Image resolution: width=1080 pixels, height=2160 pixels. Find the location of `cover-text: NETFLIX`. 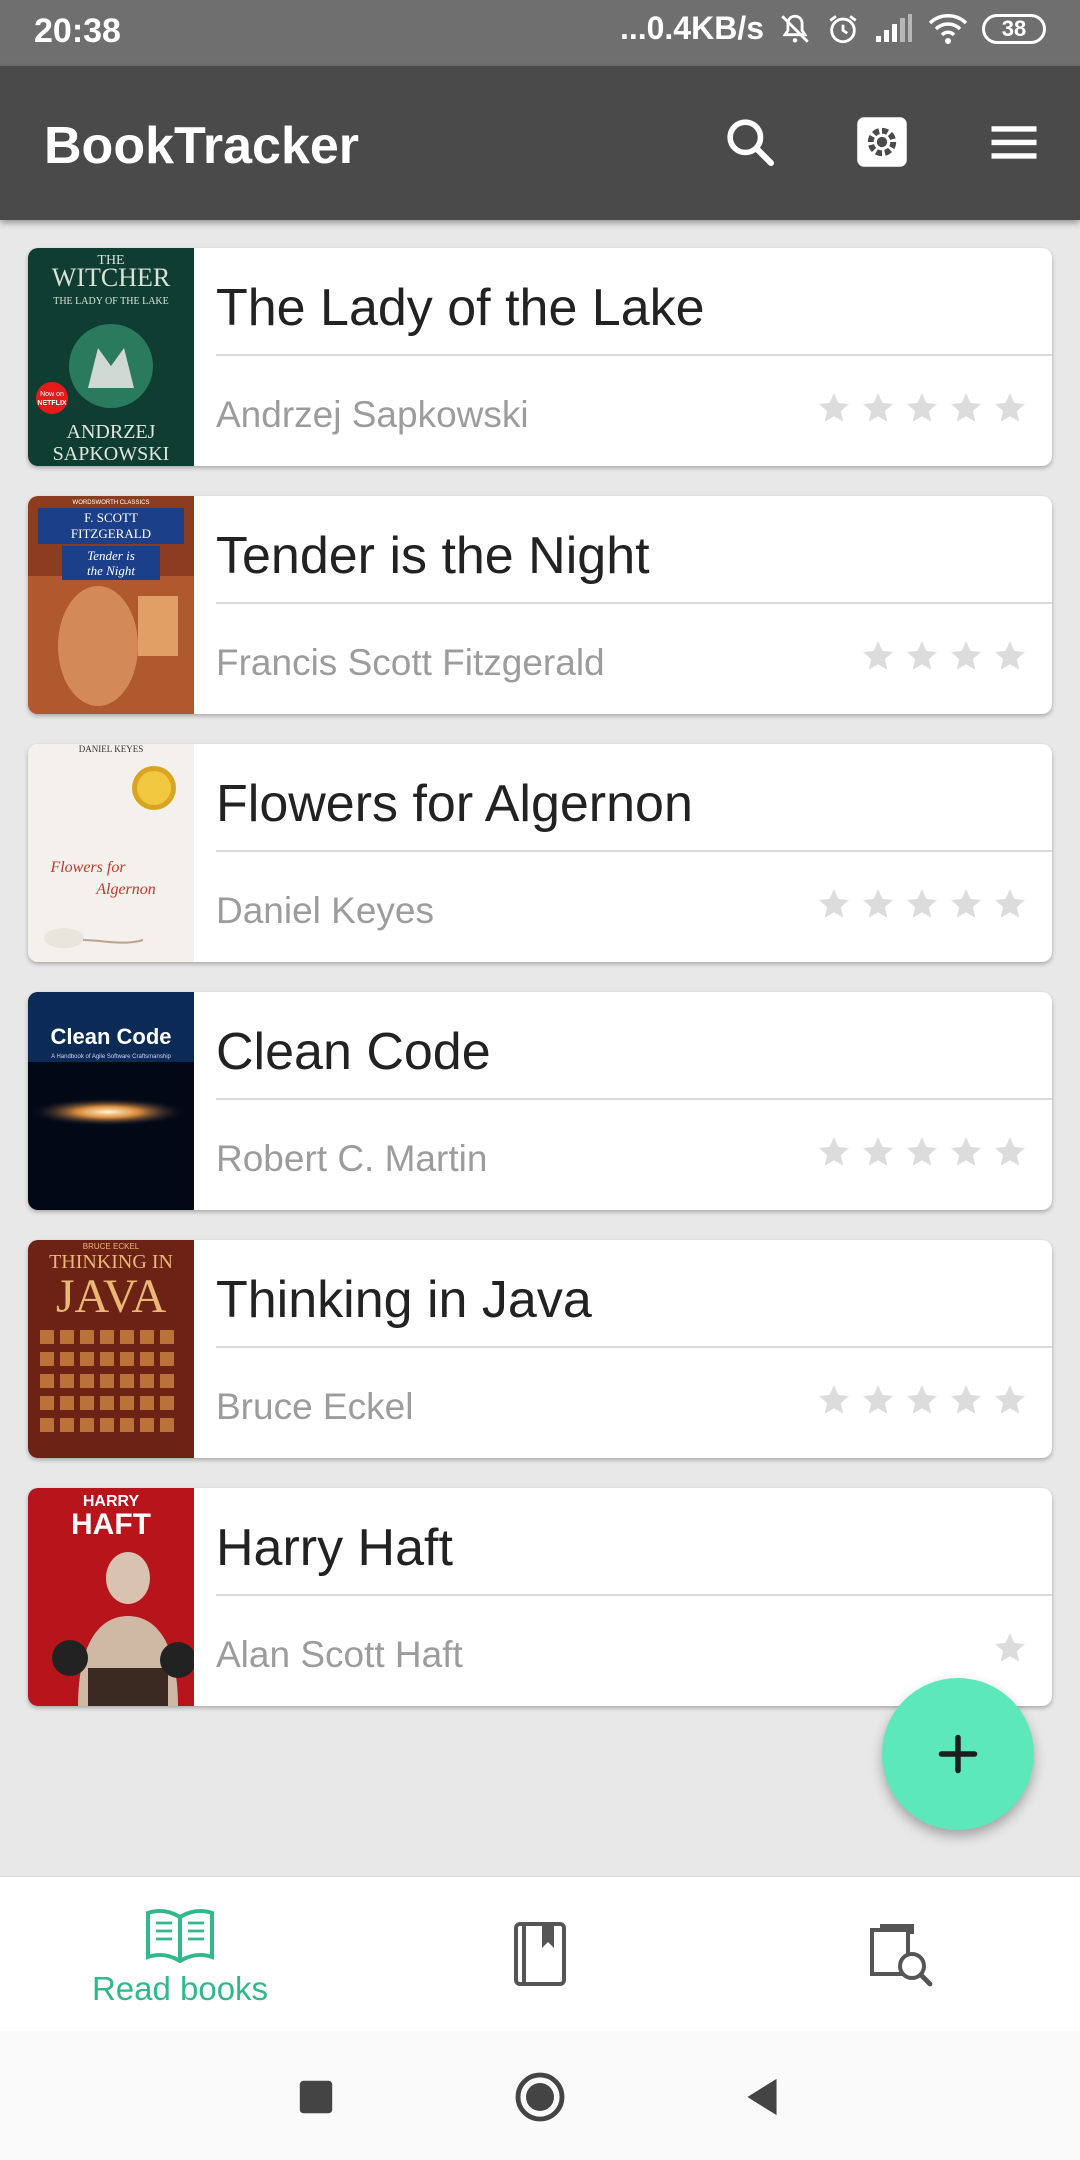

cover-text: NETFLIX is located at coordinates (51, 403).